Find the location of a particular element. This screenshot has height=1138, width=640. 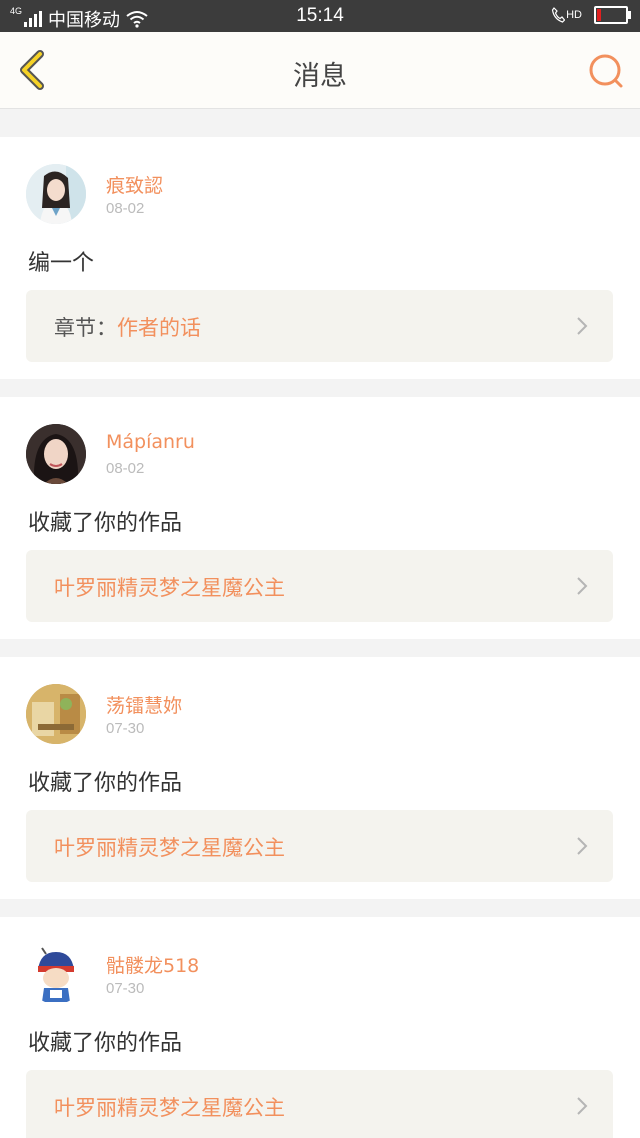

ref-label: 章节：作者的话 is located at coordinates (127, 327).